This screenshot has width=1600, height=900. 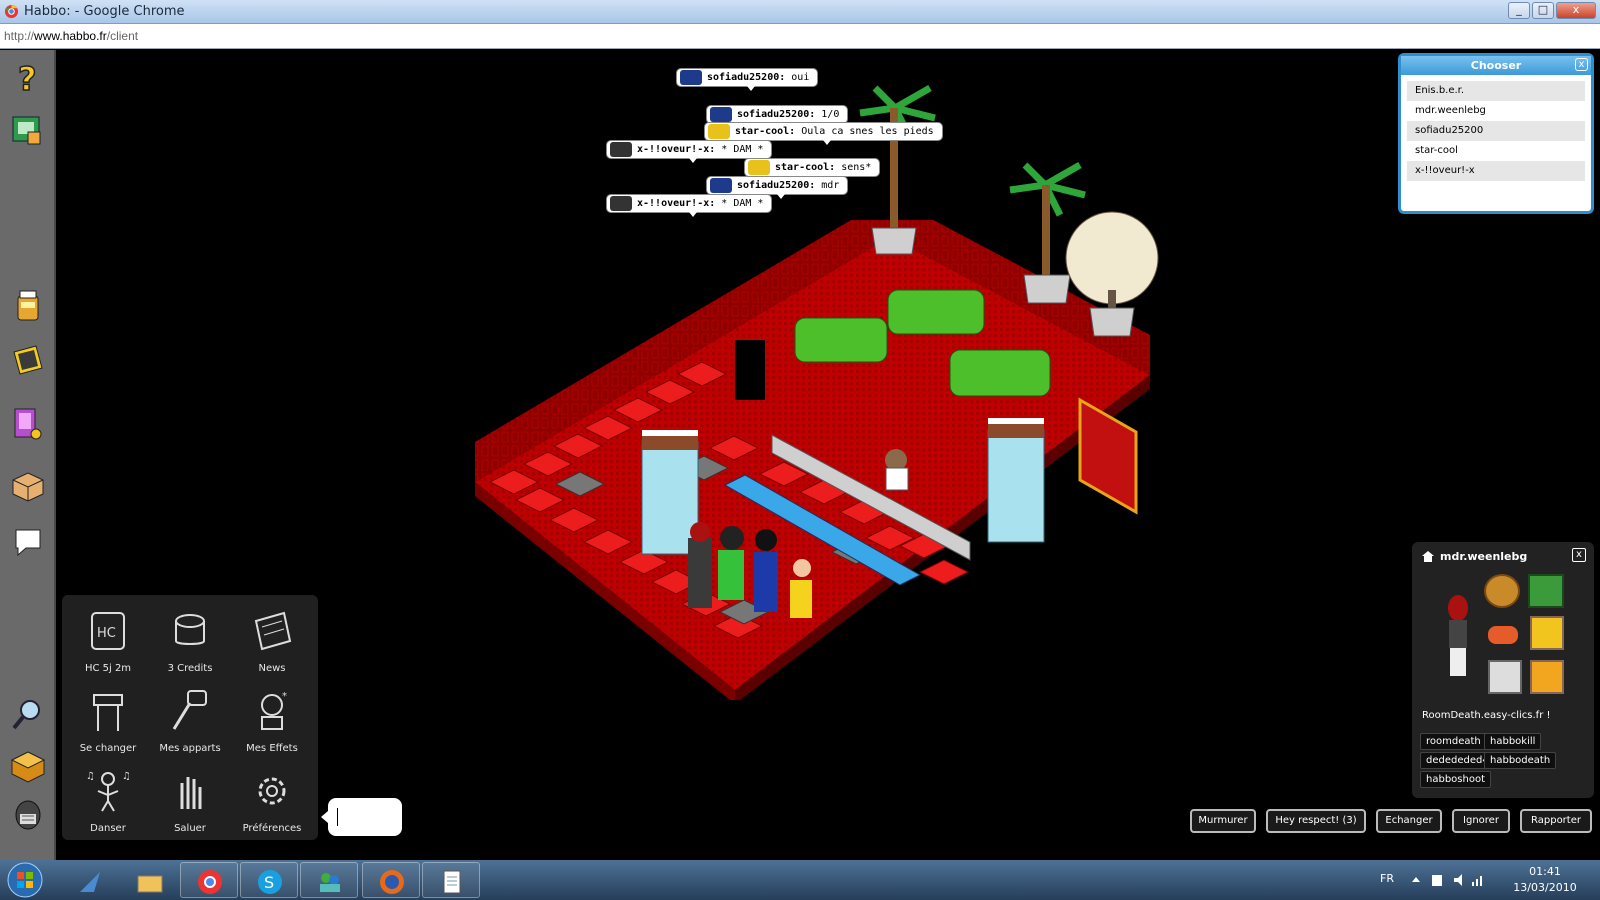 I want to click on menu-item-news: News, so click(x=272, y=640).